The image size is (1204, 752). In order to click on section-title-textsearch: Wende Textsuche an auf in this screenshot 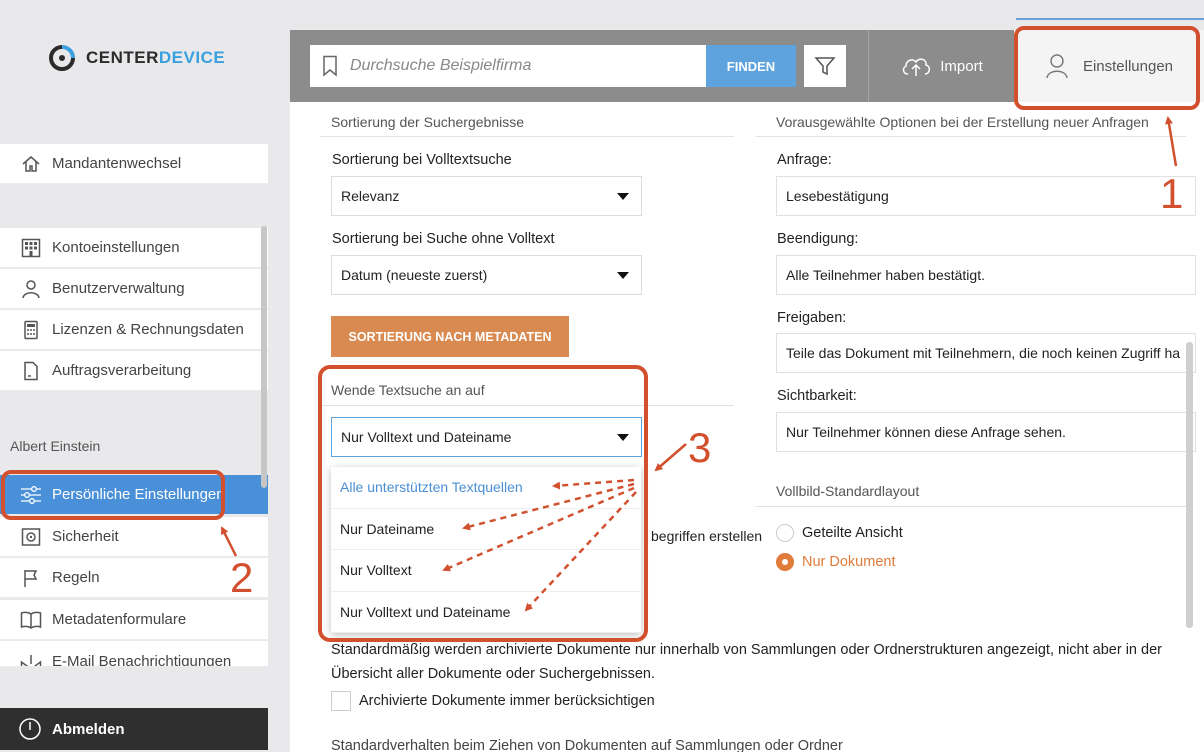, I will do `click(408, 390)`.